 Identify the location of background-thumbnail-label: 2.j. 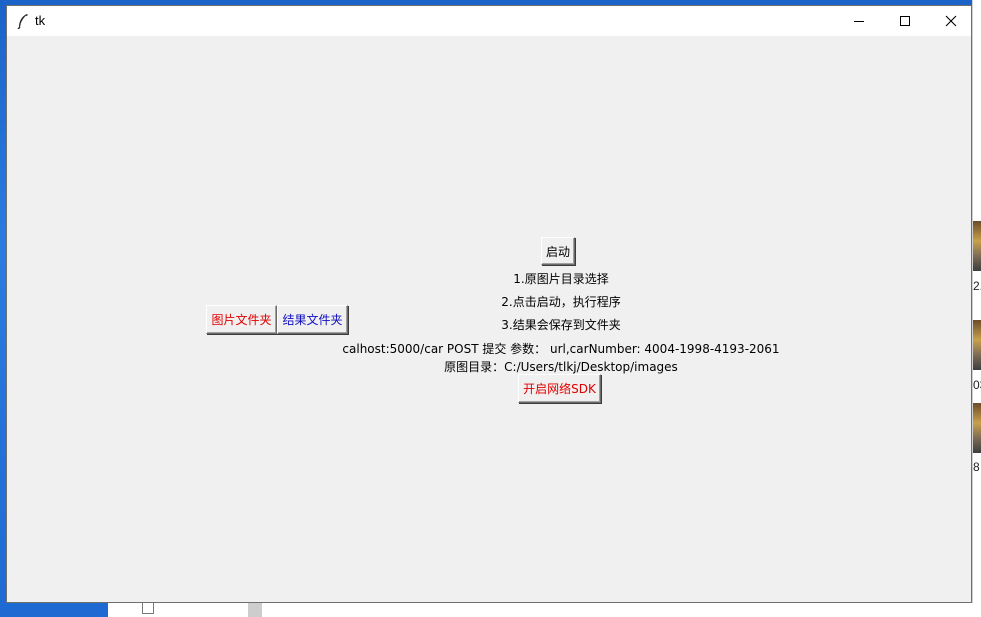
(977, 286).